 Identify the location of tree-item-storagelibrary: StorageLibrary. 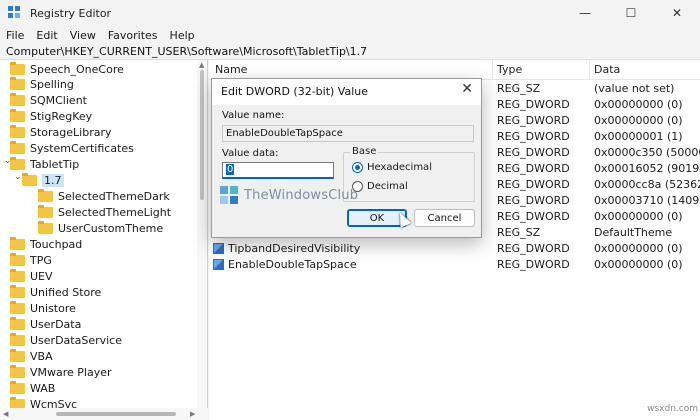
(61, 132).